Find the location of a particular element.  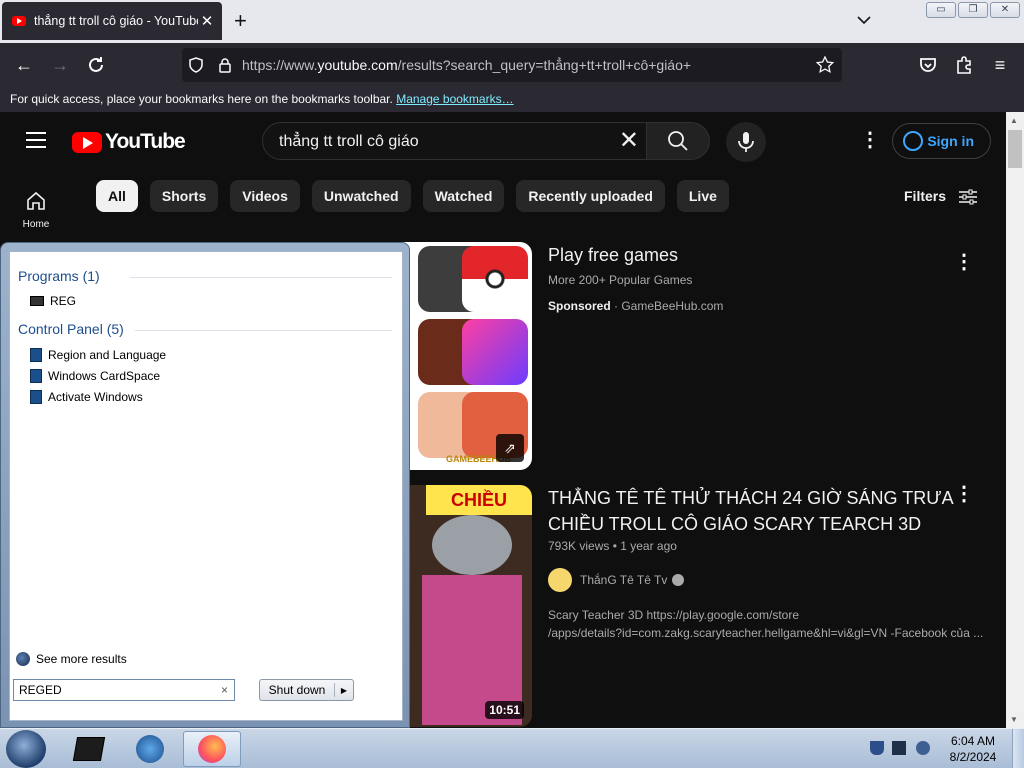

home-nav-item: Home is located at coordinates (36, 210).